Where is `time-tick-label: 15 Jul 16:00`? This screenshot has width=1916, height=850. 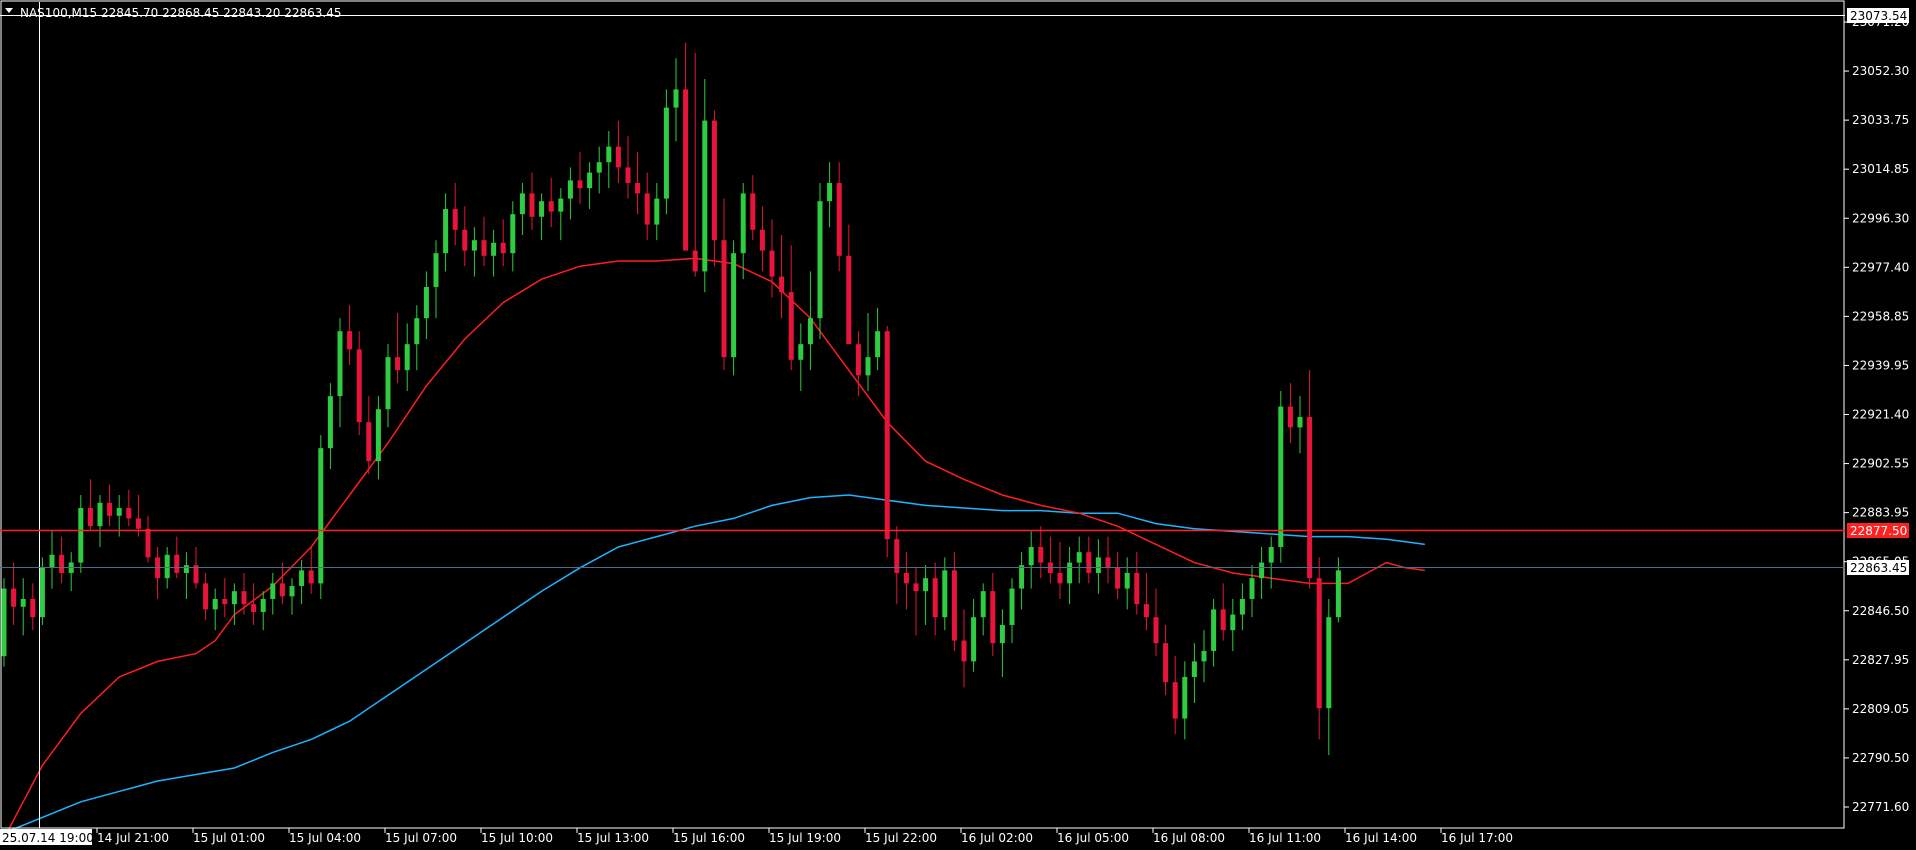
time-tick-label: 15 Jul 16:00 is located at coordinates (709, 838).